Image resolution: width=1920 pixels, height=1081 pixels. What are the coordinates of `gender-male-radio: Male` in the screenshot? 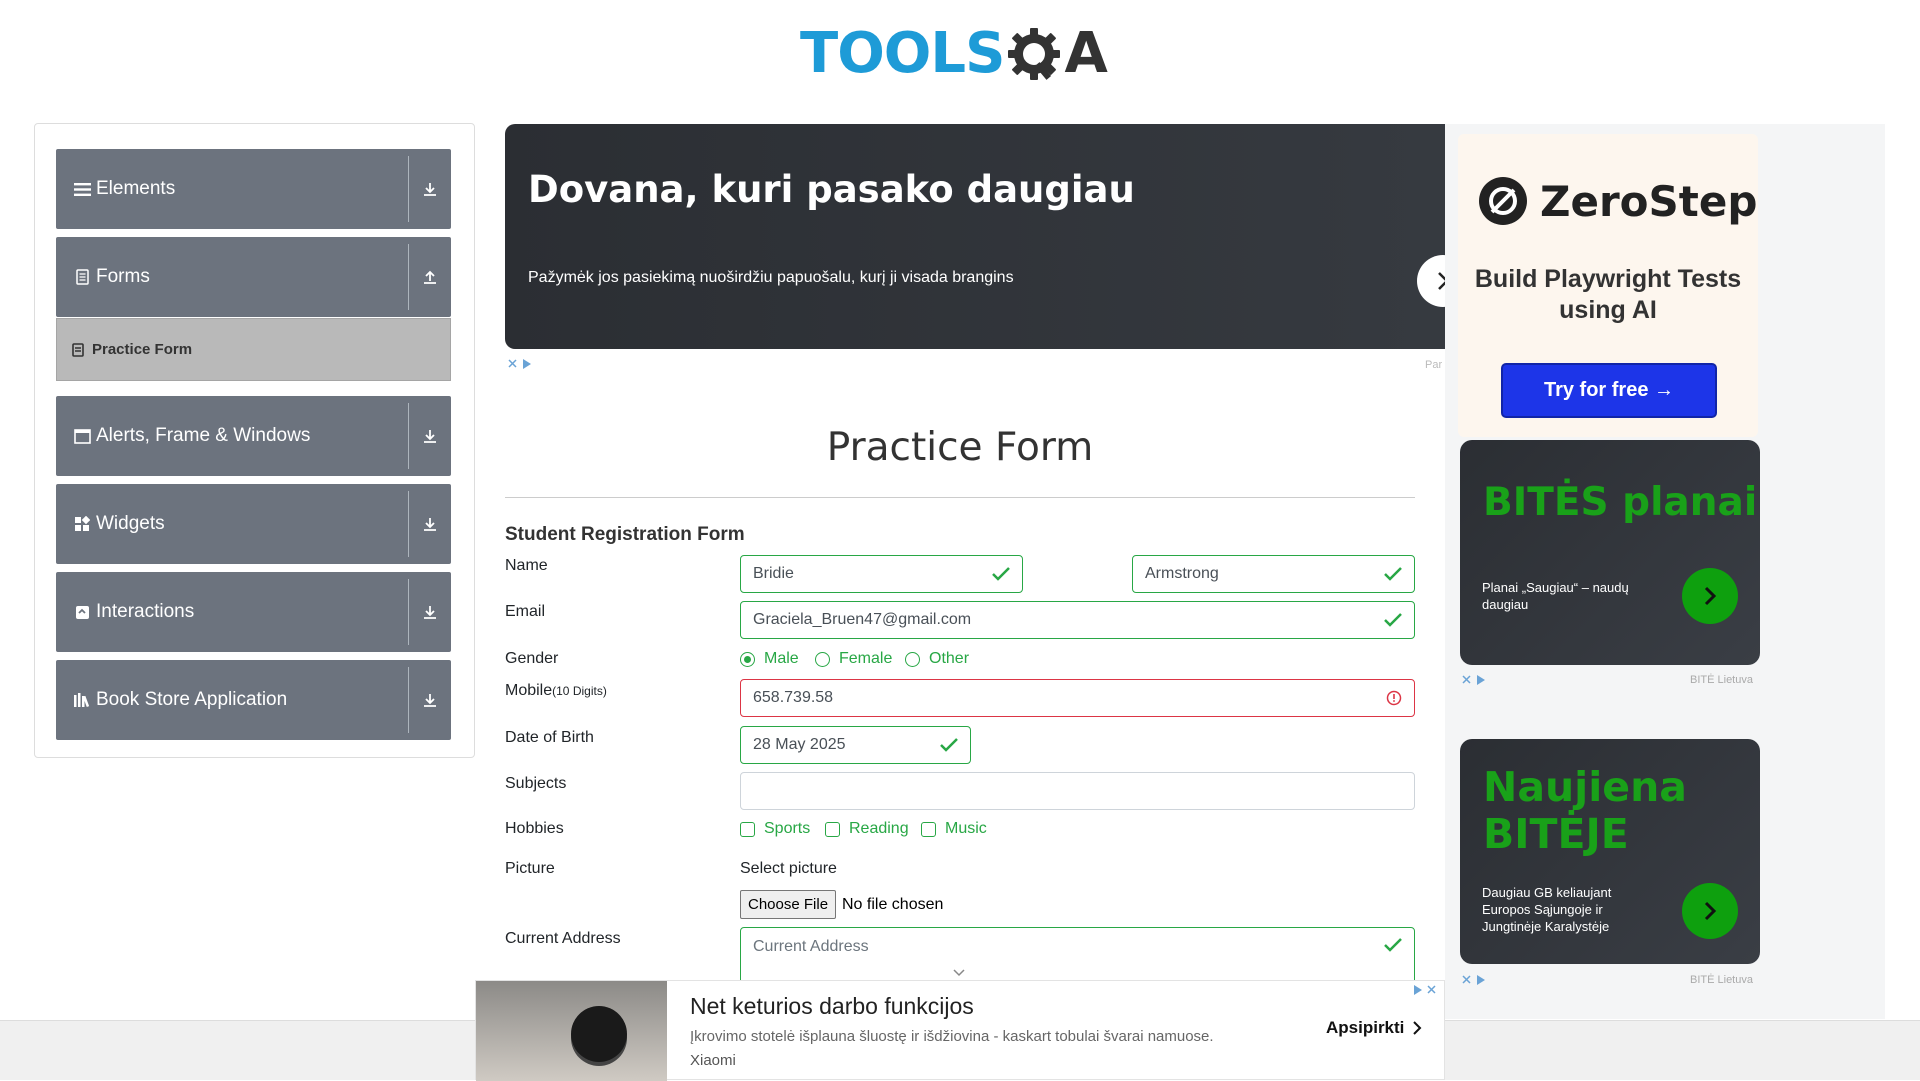 It's located at (769, 659).